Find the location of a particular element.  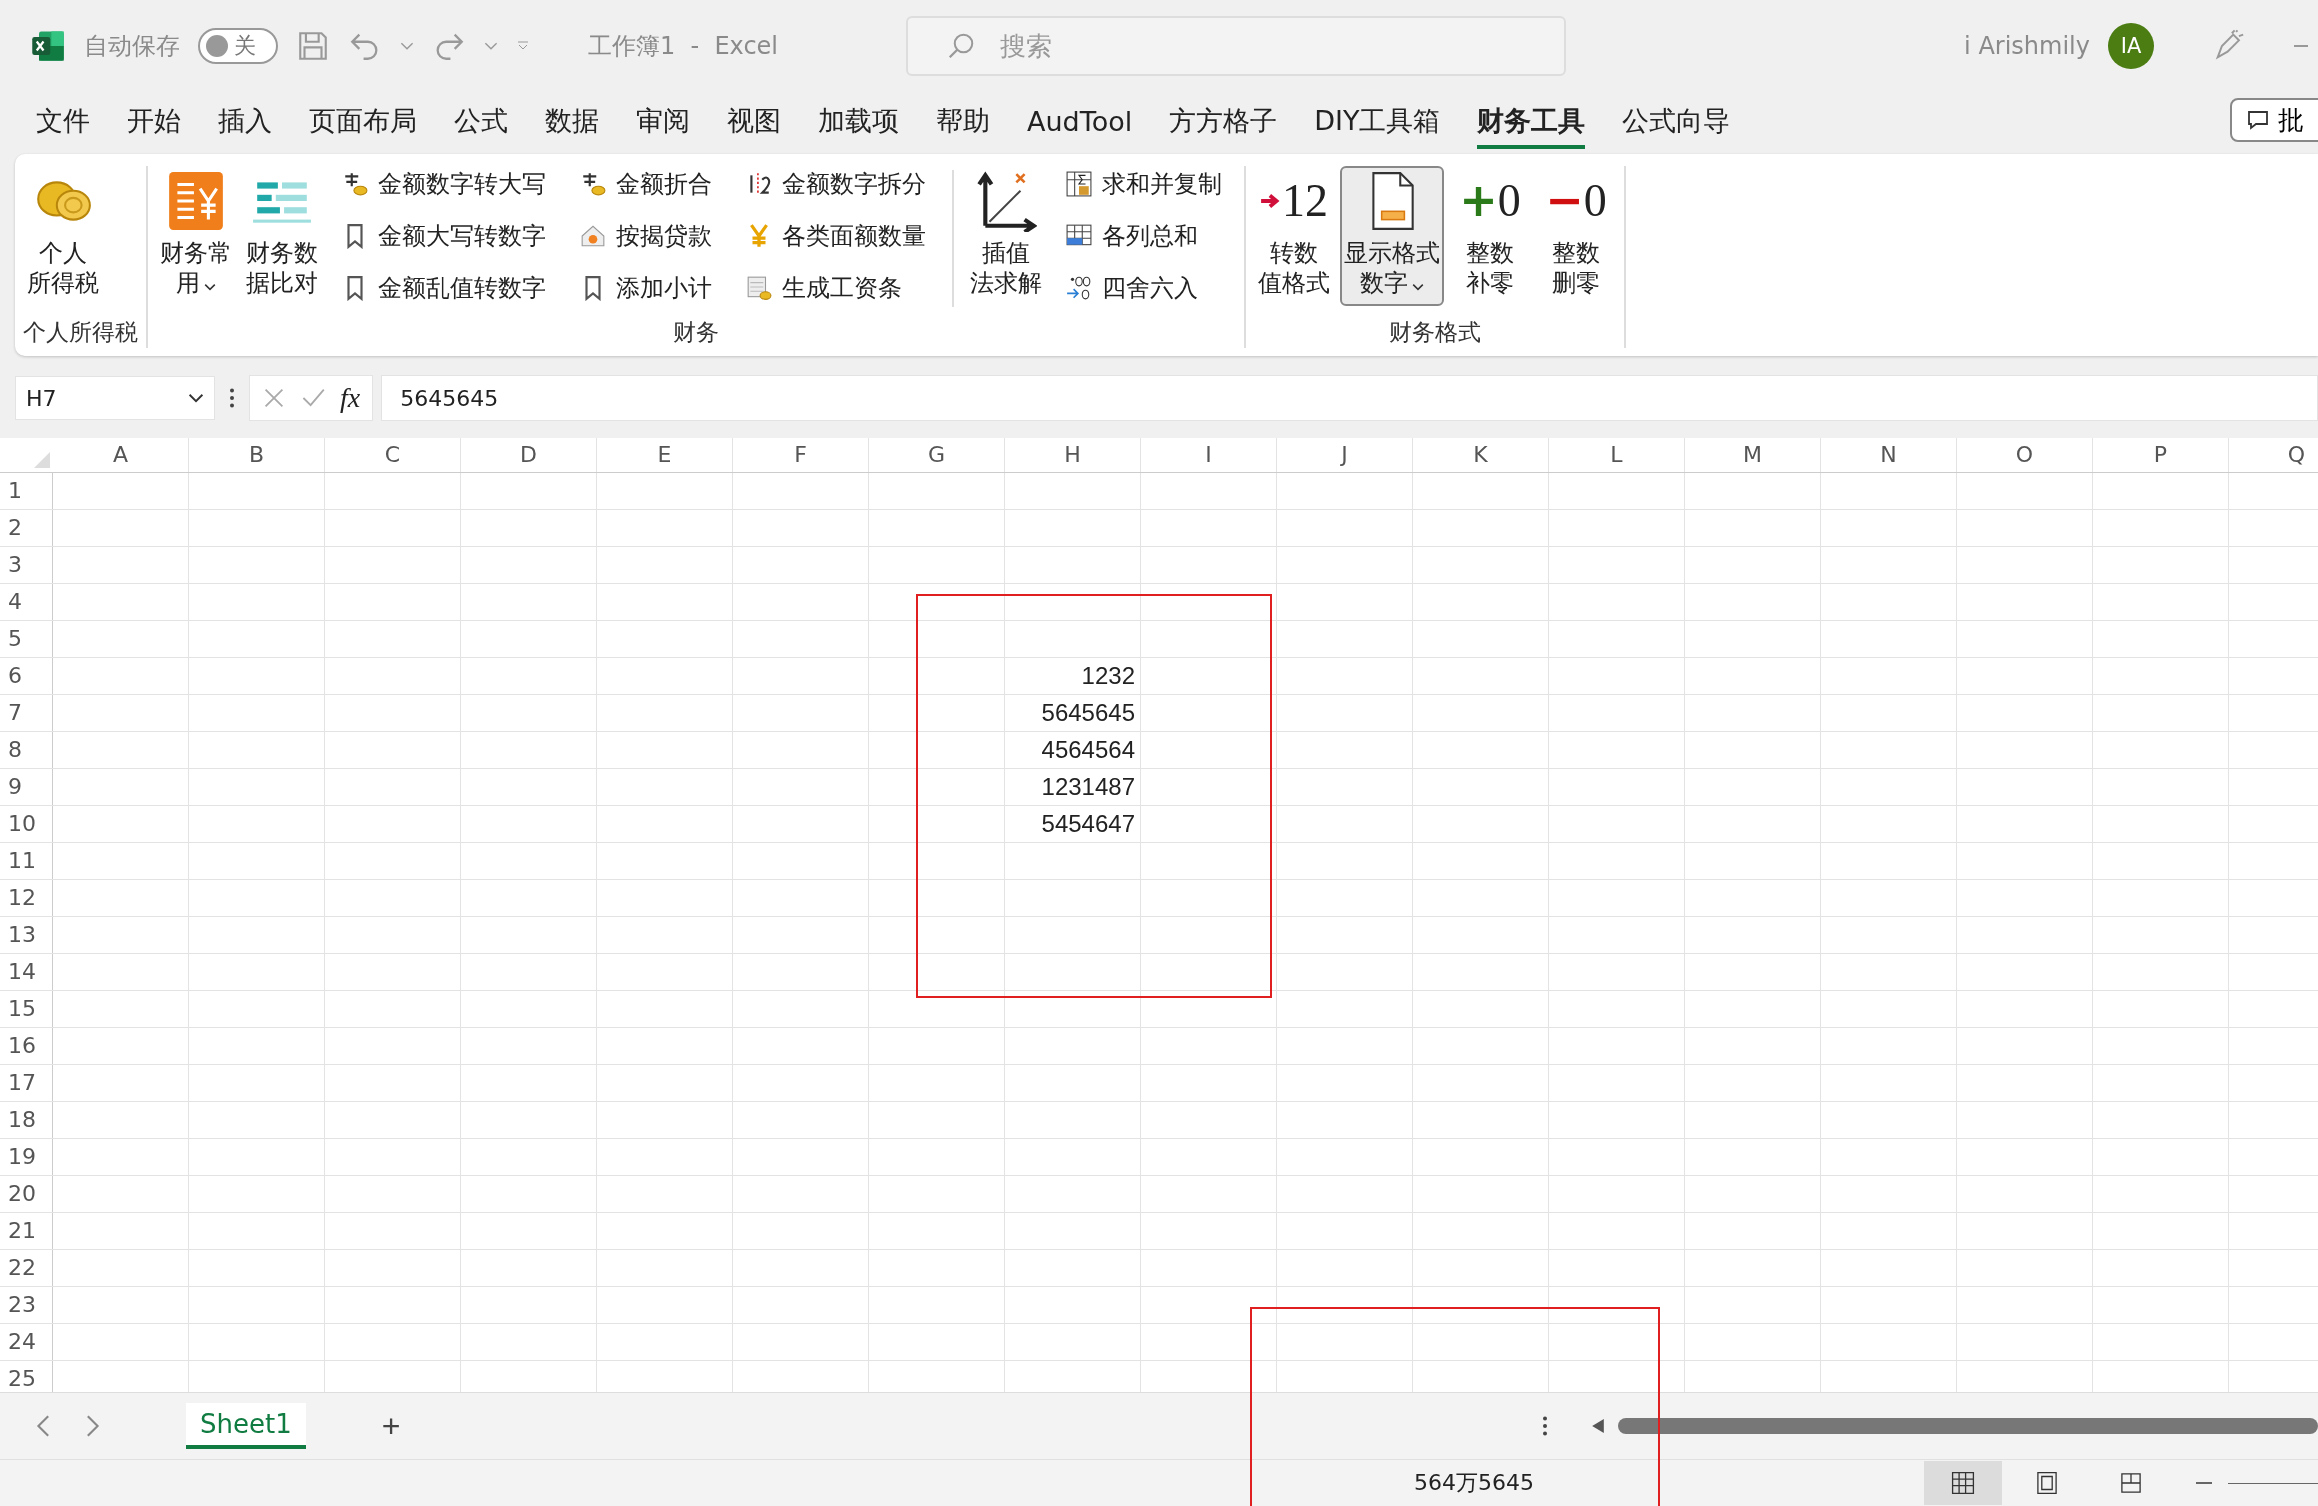

ribbon-button: 添加小计 is located at coordinates (646, 288).